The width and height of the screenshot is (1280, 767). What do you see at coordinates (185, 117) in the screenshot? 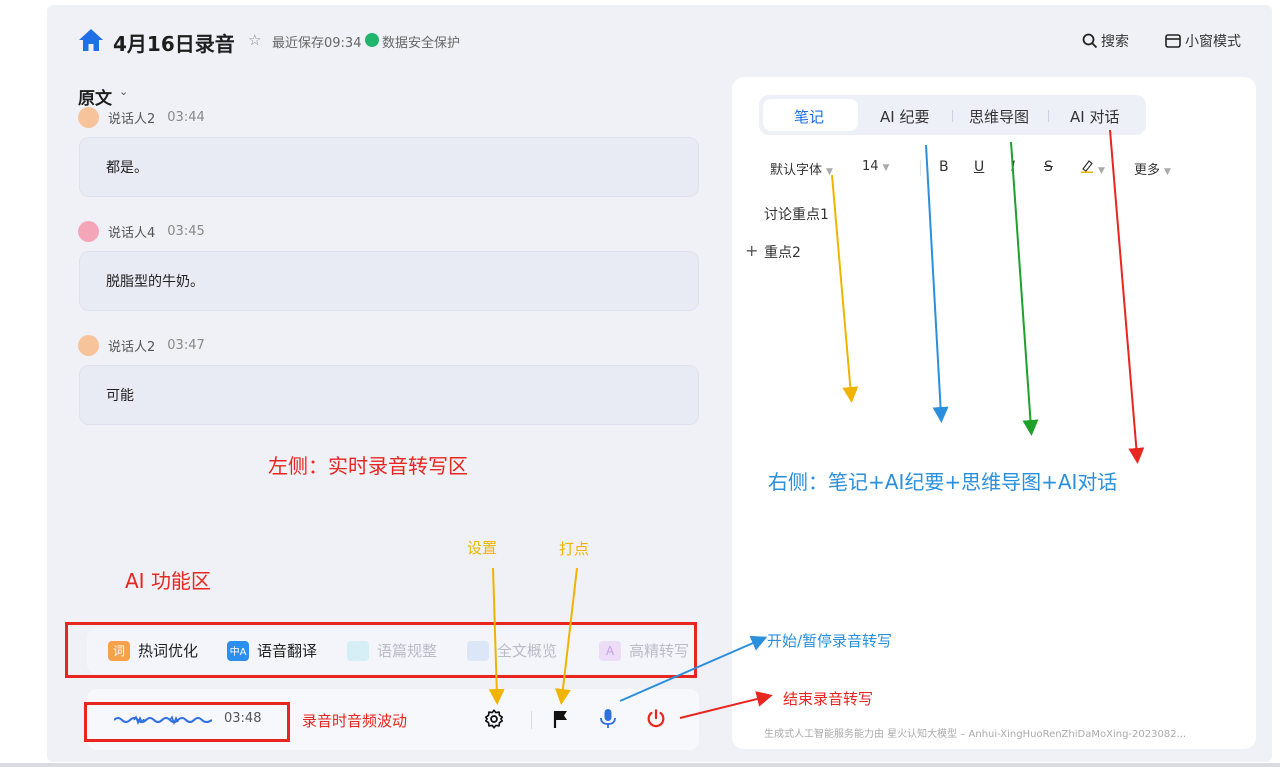
I see `speaker-time: 03:44` at bounding box center [185, 117].